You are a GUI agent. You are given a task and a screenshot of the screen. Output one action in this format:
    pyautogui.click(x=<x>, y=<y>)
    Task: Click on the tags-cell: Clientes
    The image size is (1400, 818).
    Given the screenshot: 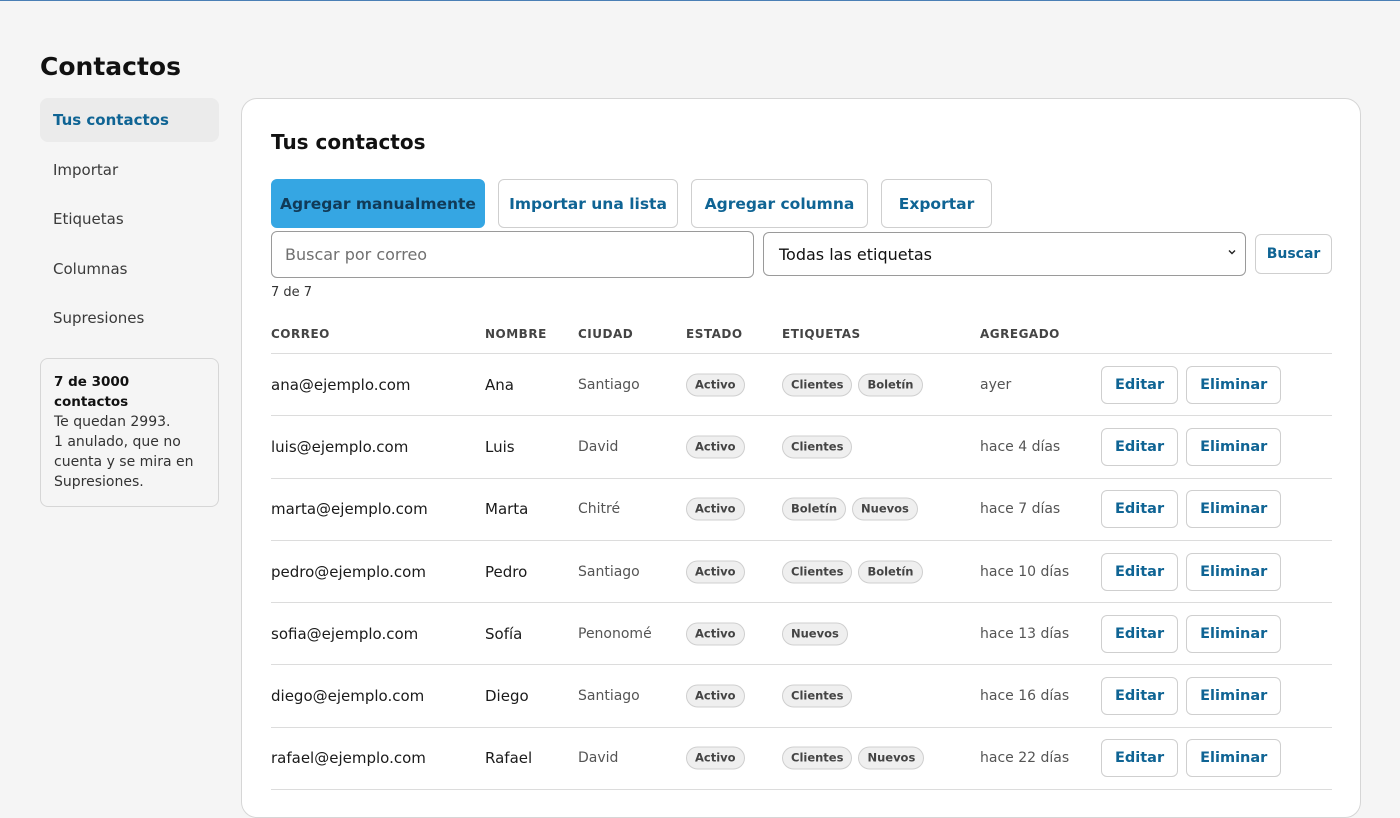 What is the action you would take?
    pyautogui.click(x=817, y=447)
    